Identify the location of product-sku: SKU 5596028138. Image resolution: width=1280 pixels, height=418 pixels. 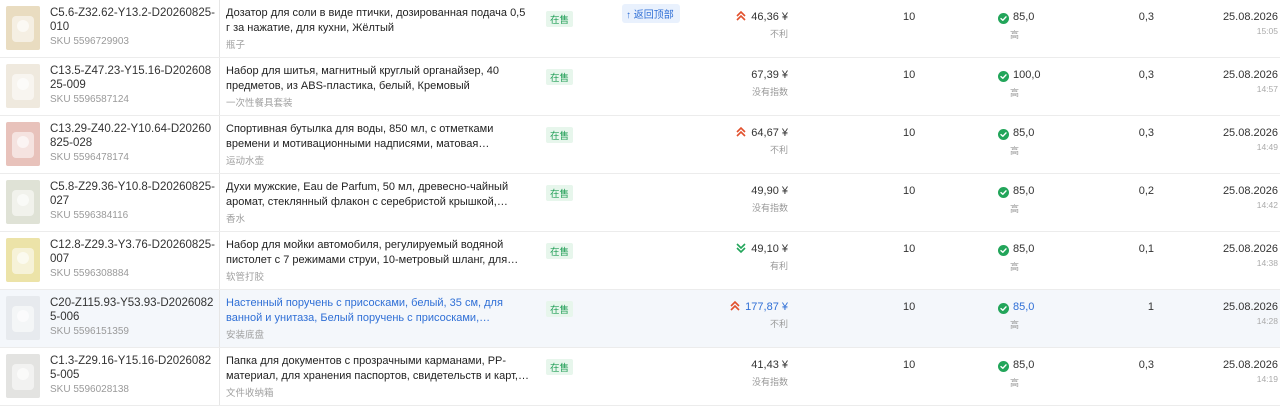
(89, 389).